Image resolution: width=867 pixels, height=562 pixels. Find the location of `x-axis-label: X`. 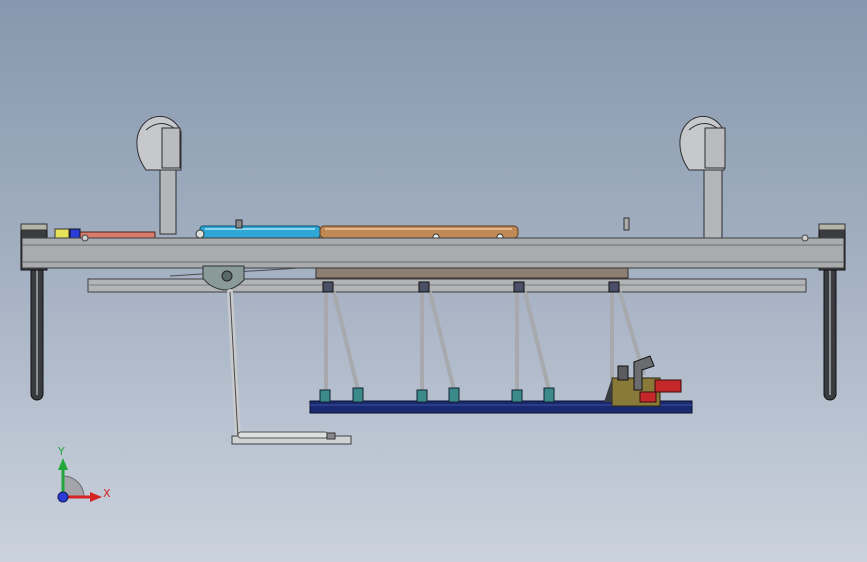

x-axis-label: X is located at coordinates (107, 493).